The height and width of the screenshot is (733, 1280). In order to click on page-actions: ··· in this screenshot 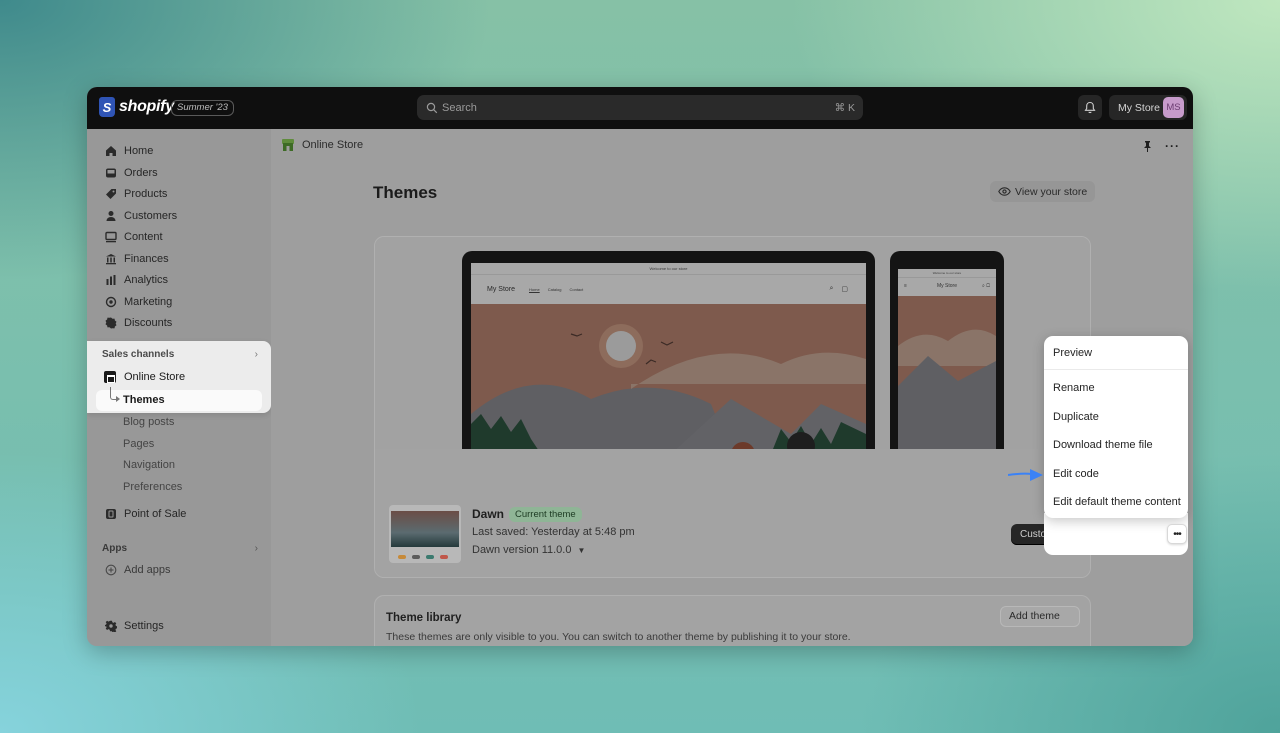, I will do `click(1161, 146)`.